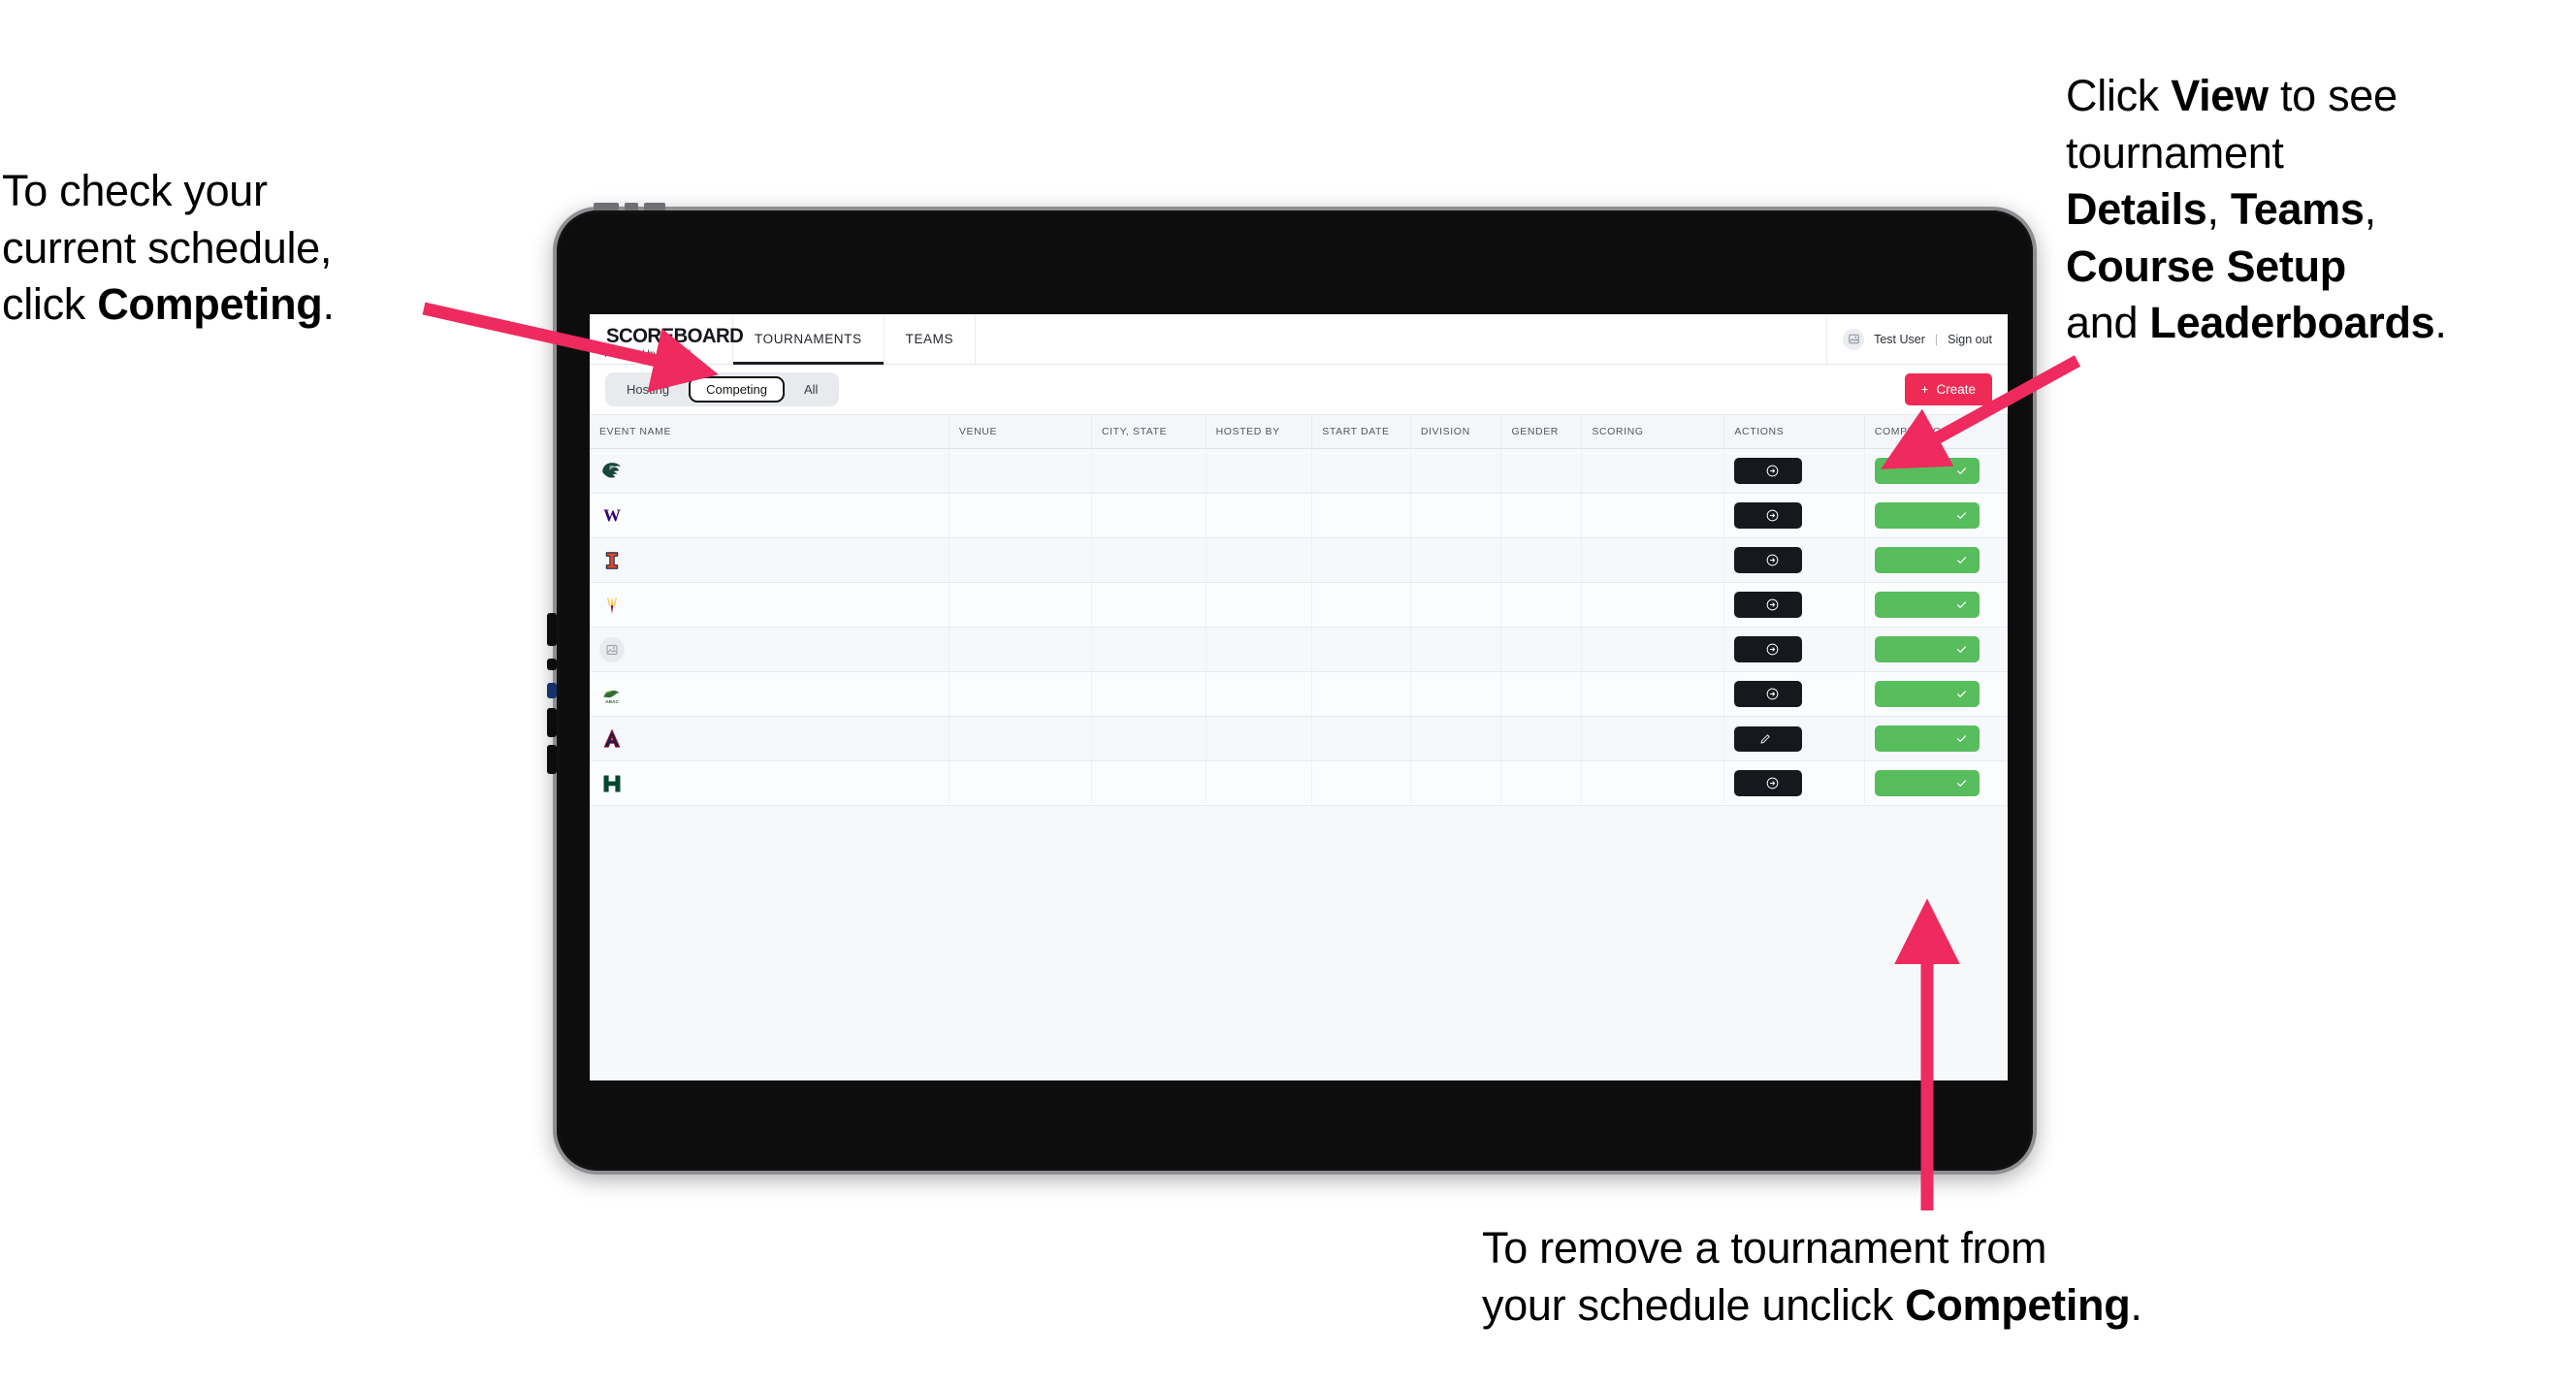  I want to click on column-header-hosted-by: HOSTED BY, so click(1259, 432).